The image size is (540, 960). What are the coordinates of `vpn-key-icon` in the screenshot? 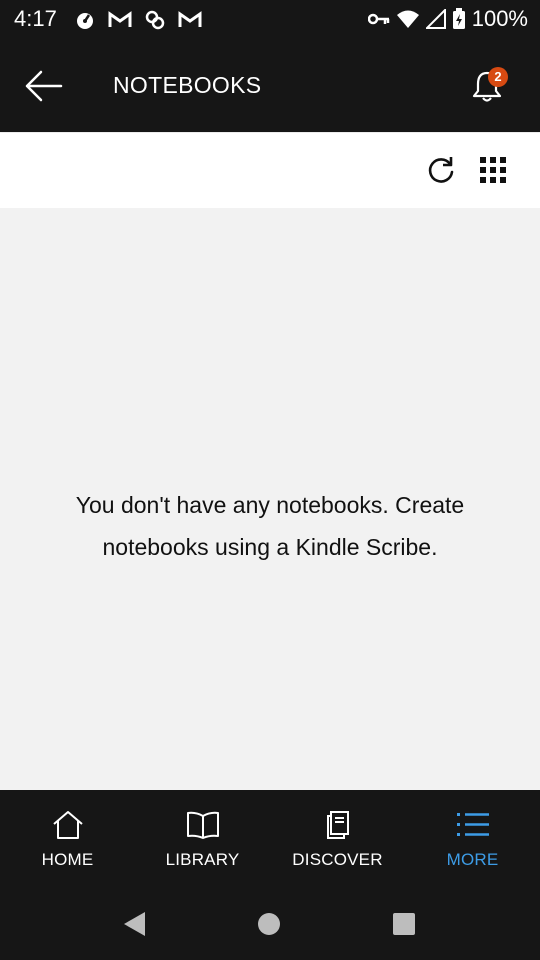 It's located at (378, 19).